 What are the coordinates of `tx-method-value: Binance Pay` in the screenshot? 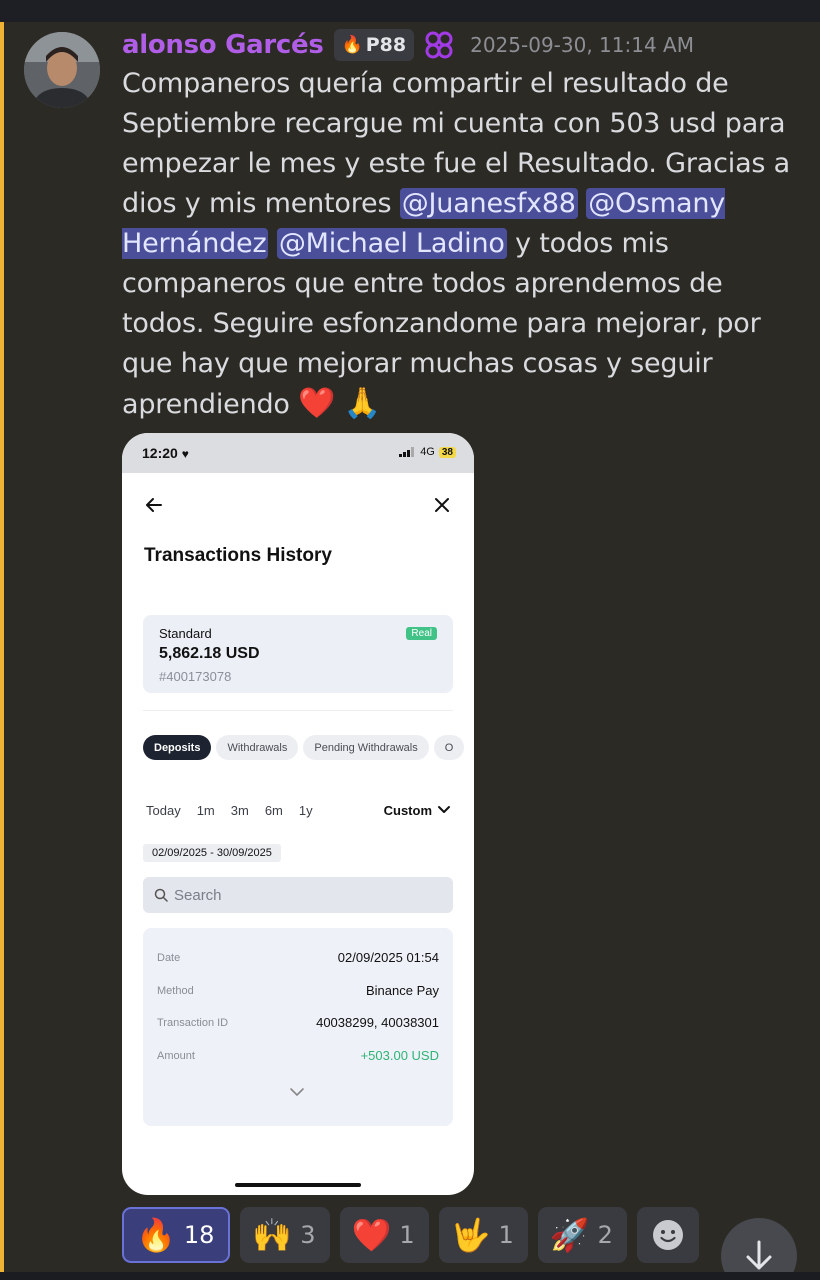 It's located at (402, 990).